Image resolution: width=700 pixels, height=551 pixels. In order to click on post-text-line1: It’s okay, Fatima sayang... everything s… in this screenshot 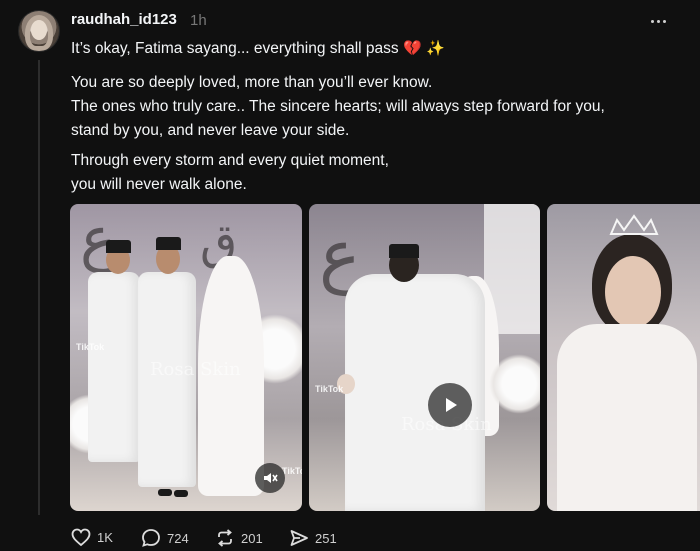, I will do `click(371, 49)`.